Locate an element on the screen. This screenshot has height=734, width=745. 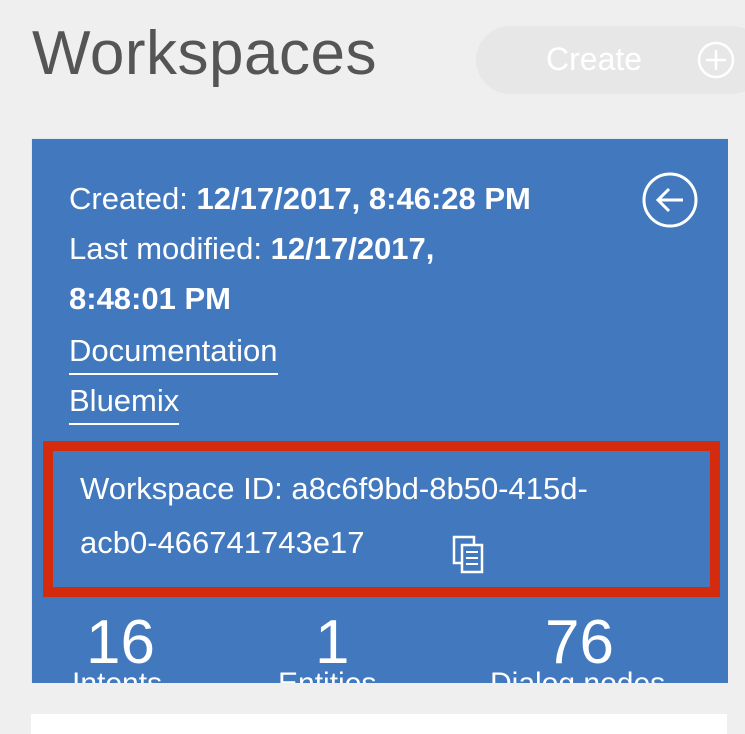
last-modified-line-2: 8:48:01 PM is located at coordinates (150, 299).